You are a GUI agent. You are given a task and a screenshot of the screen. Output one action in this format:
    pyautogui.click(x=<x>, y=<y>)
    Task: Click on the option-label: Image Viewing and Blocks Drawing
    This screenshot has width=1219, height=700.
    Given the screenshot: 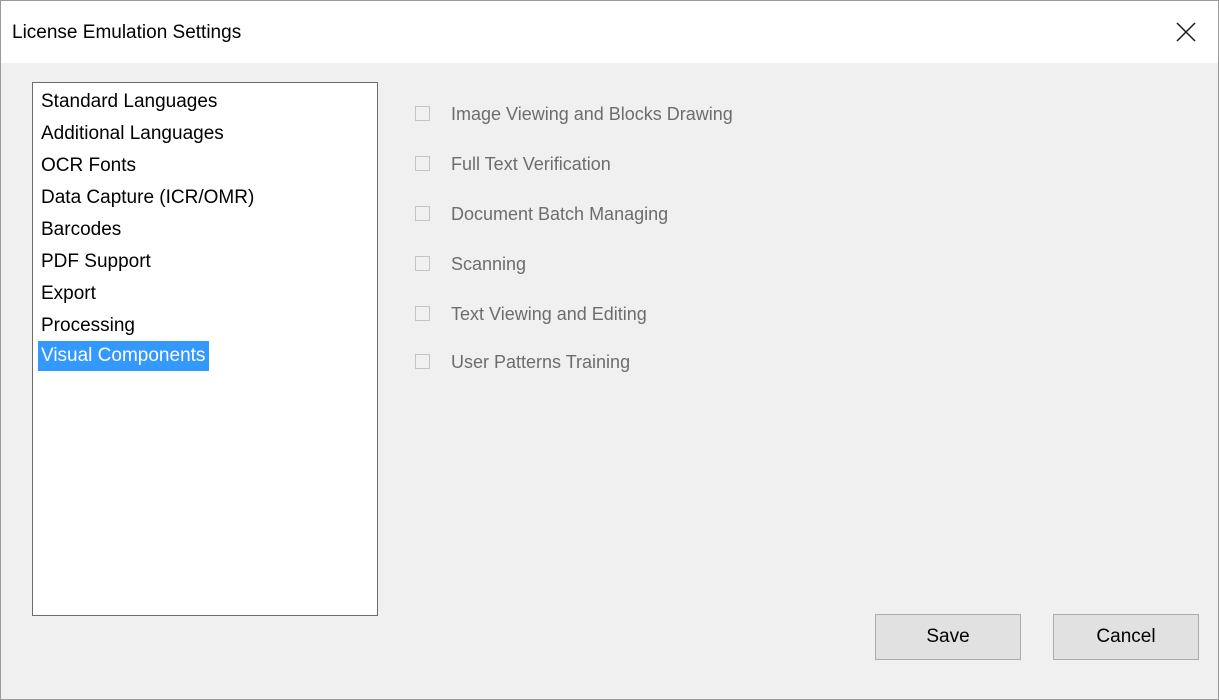 What is the action you would take?
    pyautogui.click(x=592, y=114)
    